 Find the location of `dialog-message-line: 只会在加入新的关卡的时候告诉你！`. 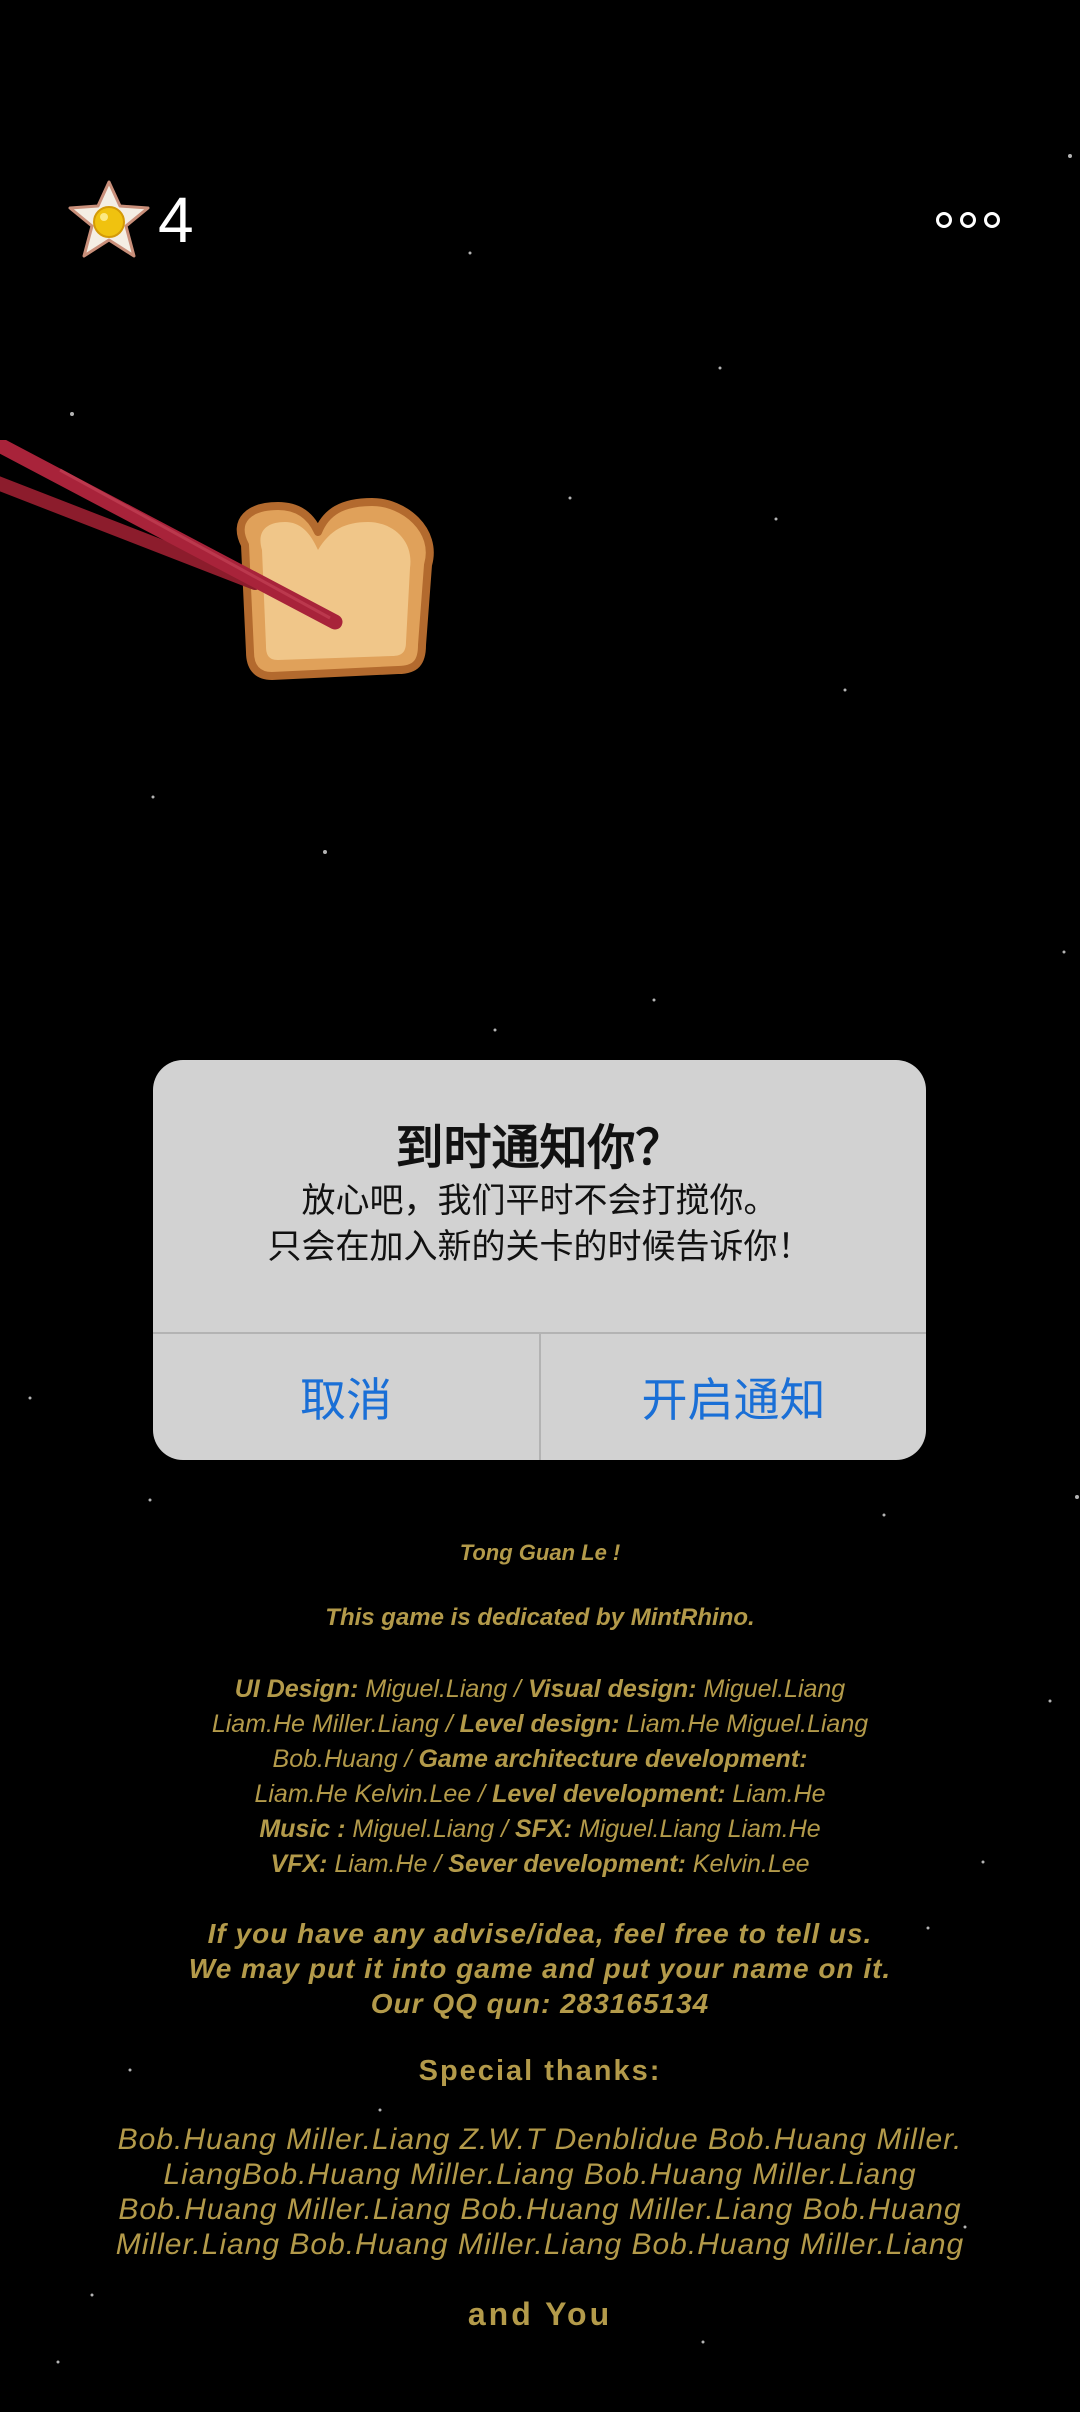

dialog-message-line: 只会在加入新的关卡的时候告诉你！ is located at coordinates (539, 1247).